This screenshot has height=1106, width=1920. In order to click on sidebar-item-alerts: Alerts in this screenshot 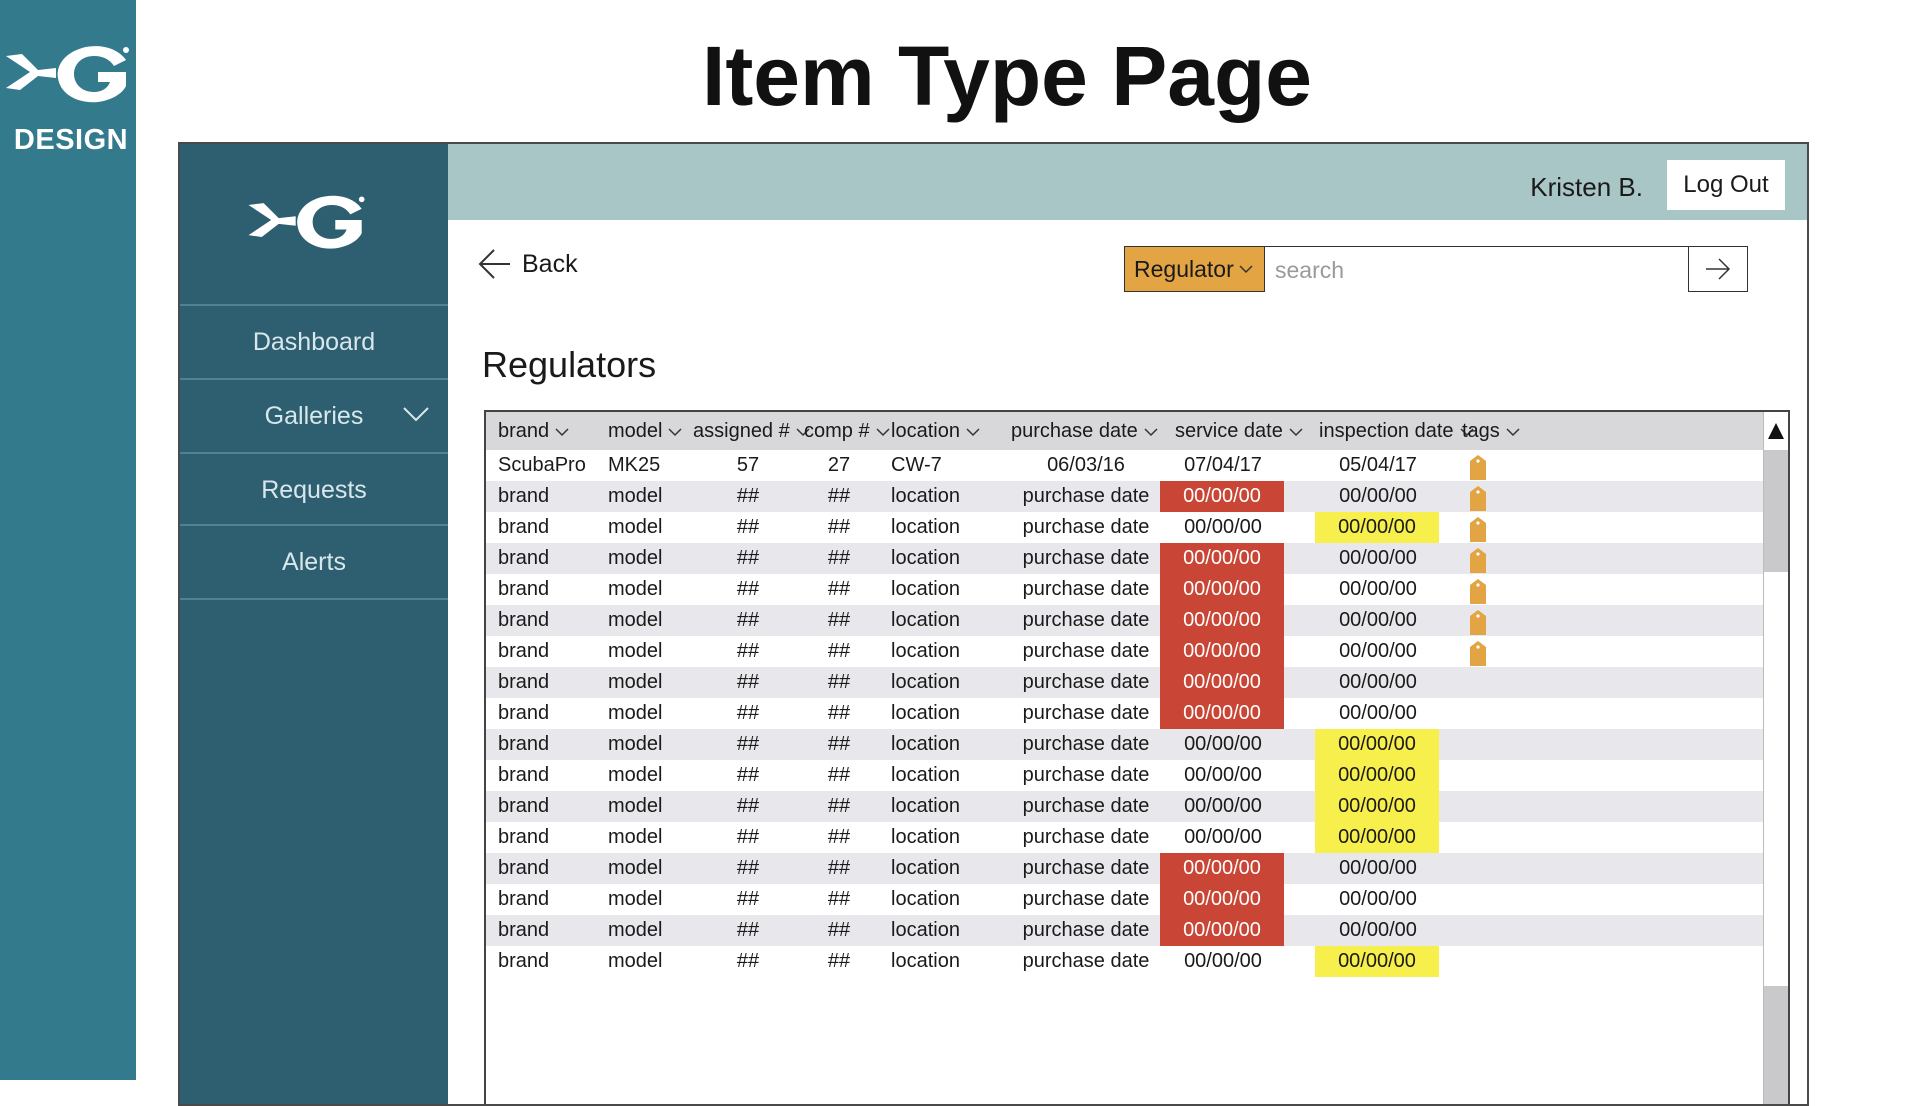, I will do `click(314, 562)`.